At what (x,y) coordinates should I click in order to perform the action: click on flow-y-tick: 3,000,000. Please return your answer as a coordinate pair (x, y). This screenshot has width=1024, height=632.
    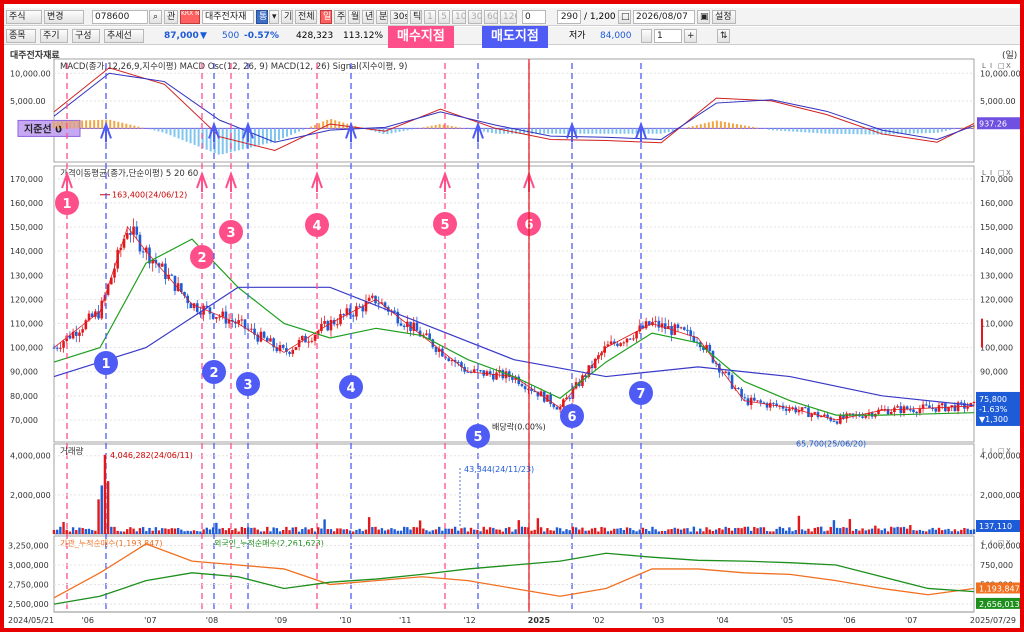
    Looking at the image, I should click on (28, 565).